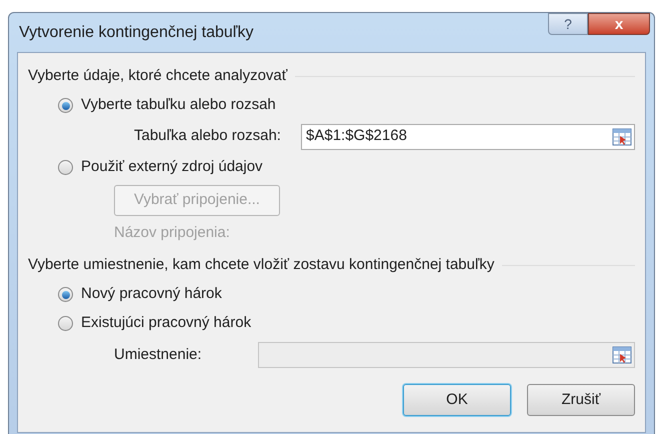 The height and width of the screenshot is (434, 659). Describe the element at coordinates (158, 354) in the screenshot. I see `location-label: Umiestnenie:` at that location.